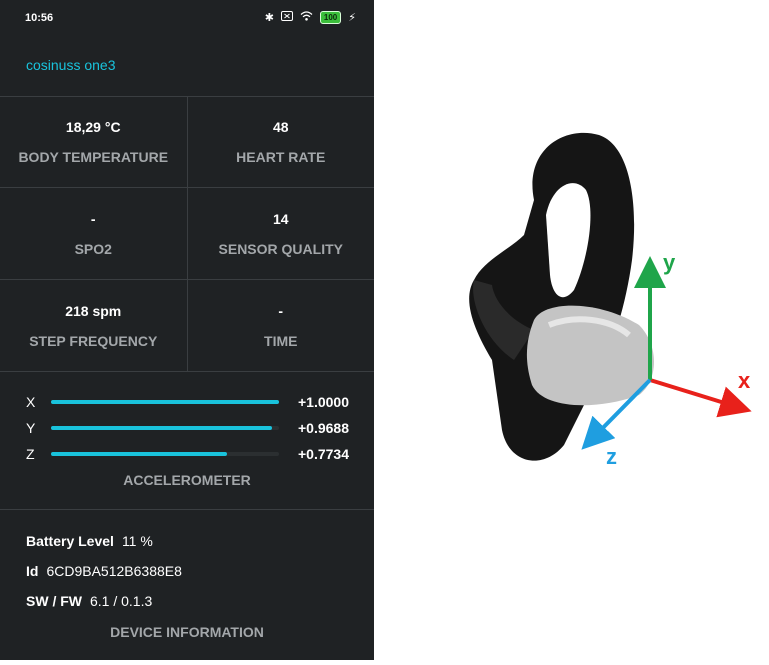  What do you see at coordinates (323, 402) in the screenshot?
I see `axis-value: +1.0000` at bounding box center [323, 402].